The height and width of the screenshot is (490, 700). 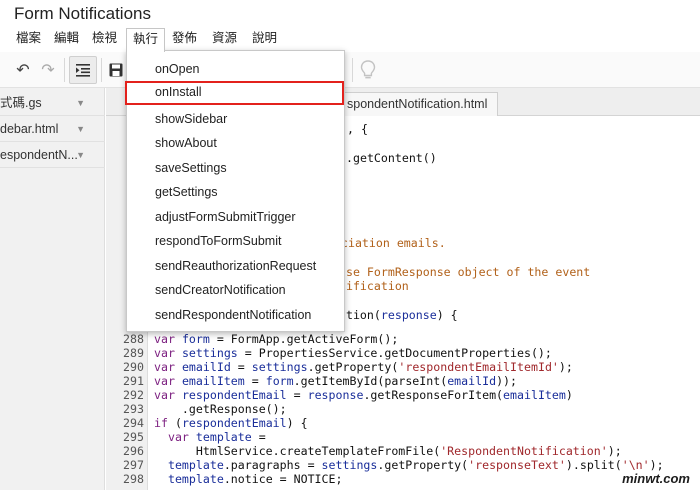 I want to click on toolbar: ↶ ↷, so click(x=350, y=70).